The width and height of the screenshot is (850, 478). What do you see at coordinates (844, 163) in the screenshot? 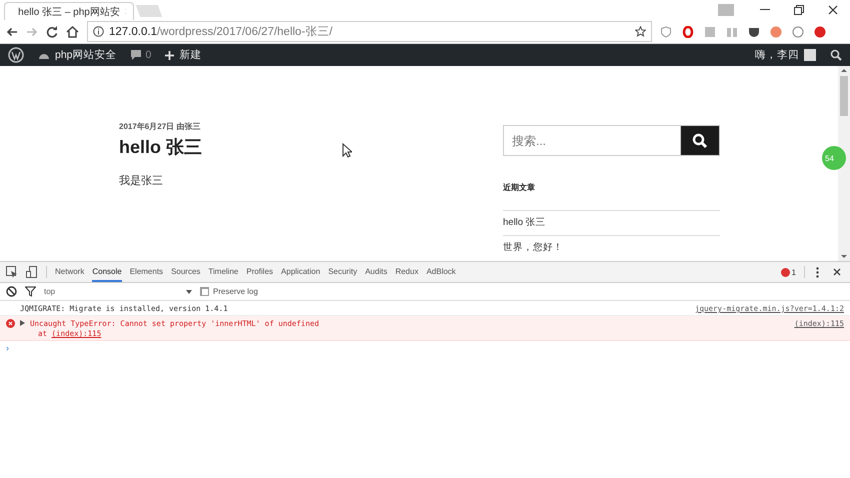
I see `scrollbar` at bounding box center [844, 163].